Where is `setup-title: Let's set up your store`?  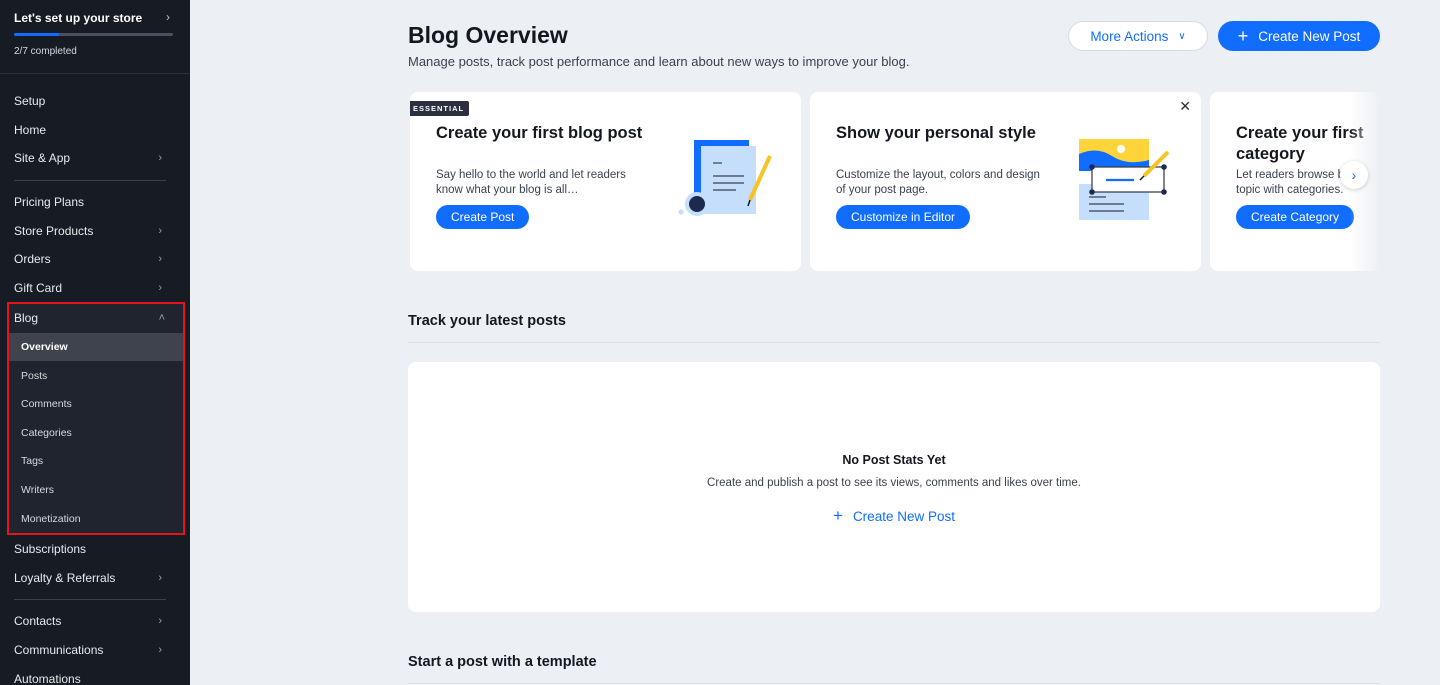
setup-title: Let's set up your store is located at coordinates (95, 18).